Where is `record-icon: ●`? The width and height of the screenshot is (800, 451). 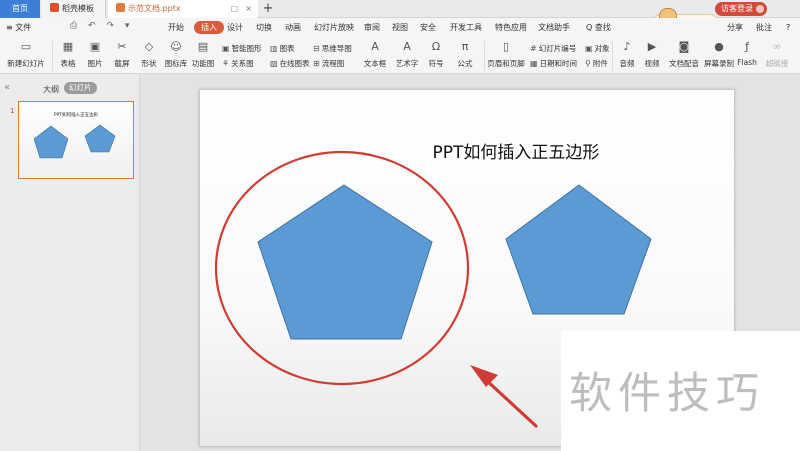 record-icon: ● is located at coordinates (719, 46).